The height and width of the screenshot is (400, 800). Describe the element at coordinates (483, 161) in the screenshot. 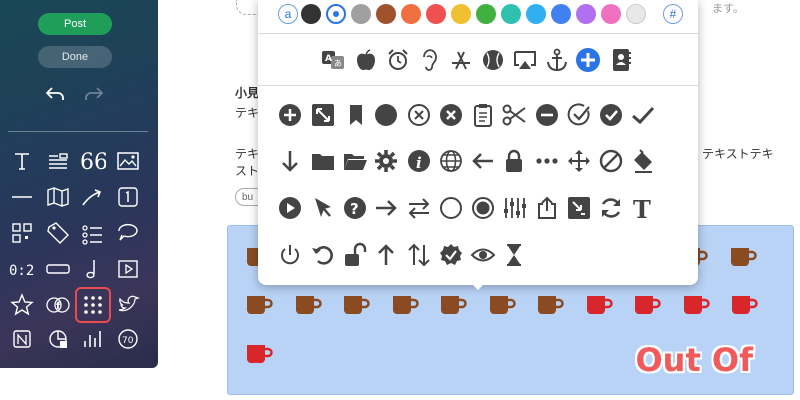

I see `arrow-left-icon` at that location.